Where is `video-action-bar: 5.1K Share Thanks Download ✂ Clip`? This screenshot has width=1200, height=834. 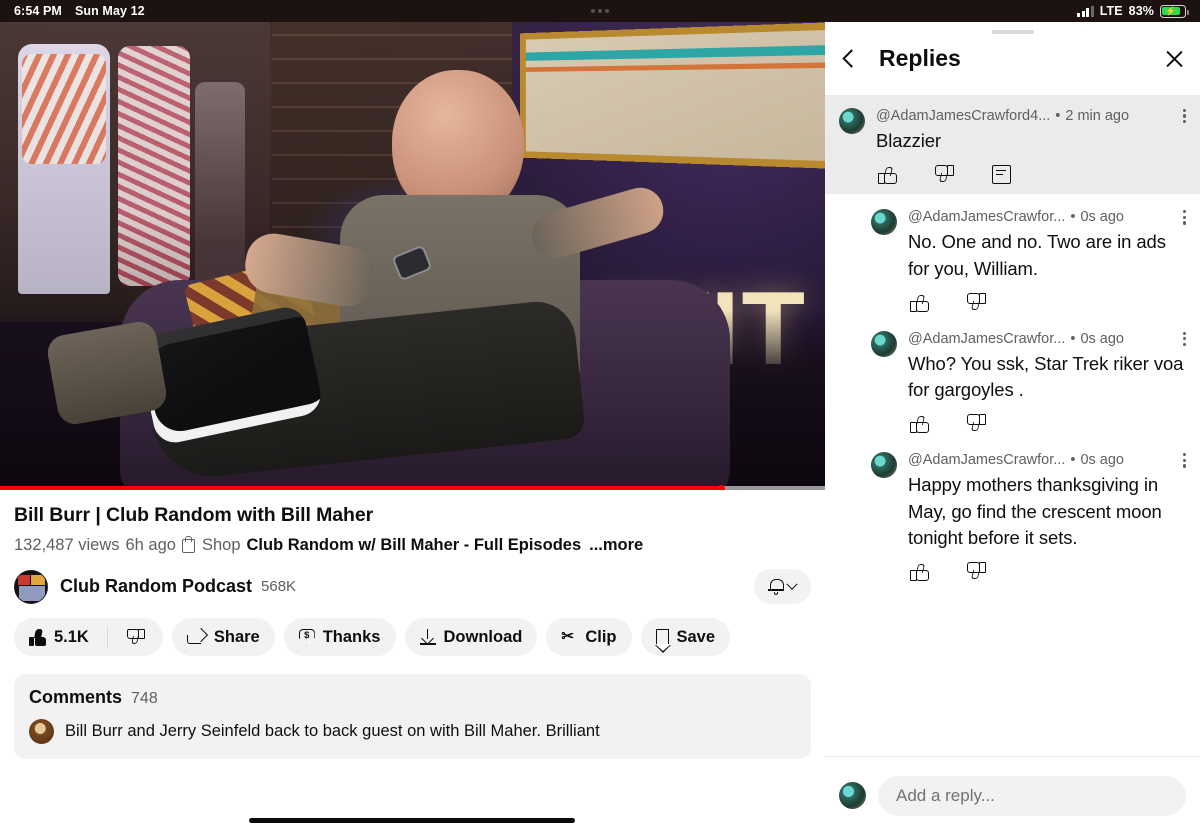 video-action-bar: 5.1K Share Thanks Download ✂ Clip is located at coordinates (412, 630).